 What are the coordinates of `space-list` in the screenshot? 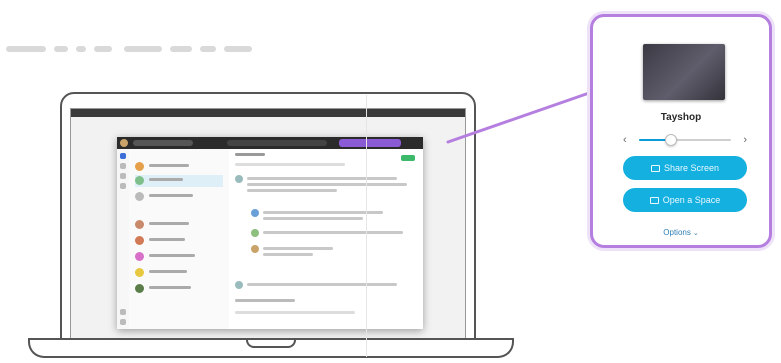 It's located at (179, 239).